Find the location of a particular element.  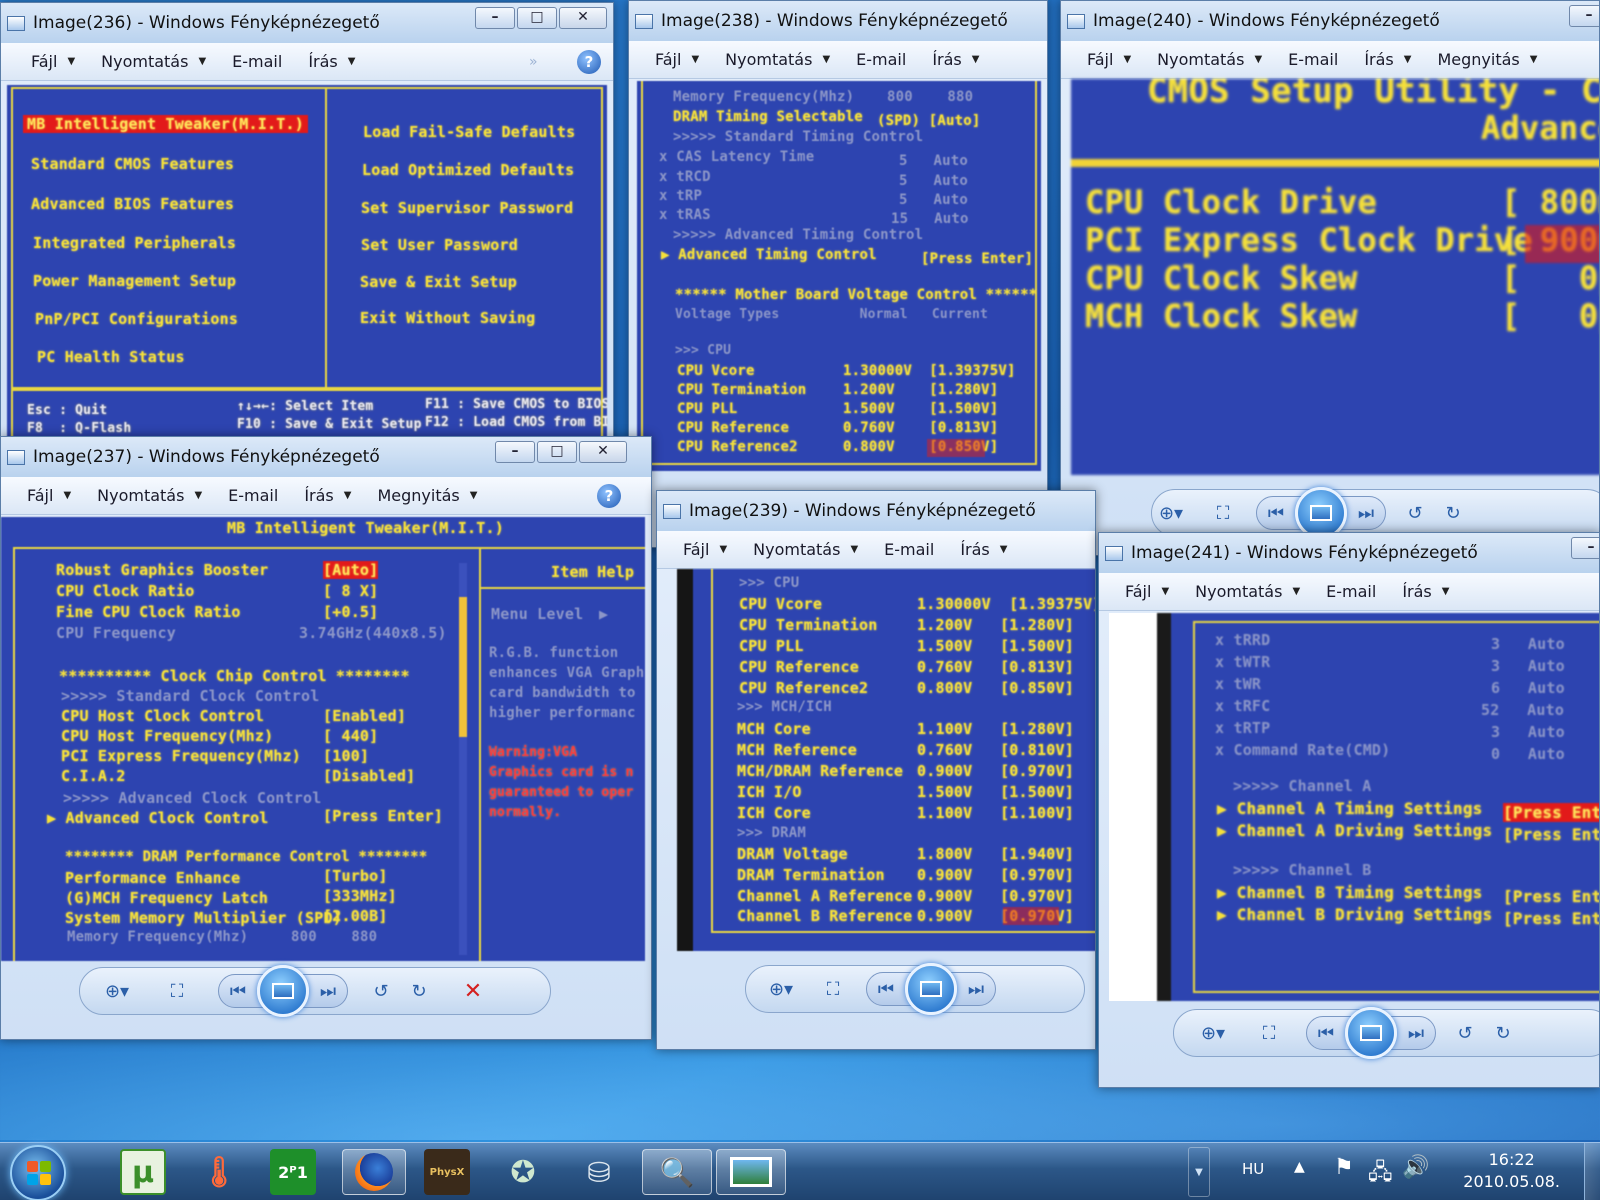

start-button is located at coordinates (38, 1172).